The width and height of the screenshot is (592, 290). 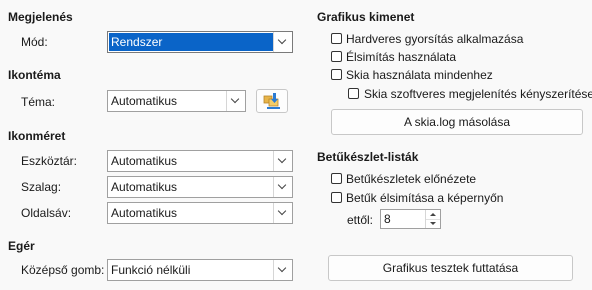 What do you see at coordinates (37, 136) in the screenshot?
I see `icon-size-heading: Ikonméret` at bounding box center [37, 136].